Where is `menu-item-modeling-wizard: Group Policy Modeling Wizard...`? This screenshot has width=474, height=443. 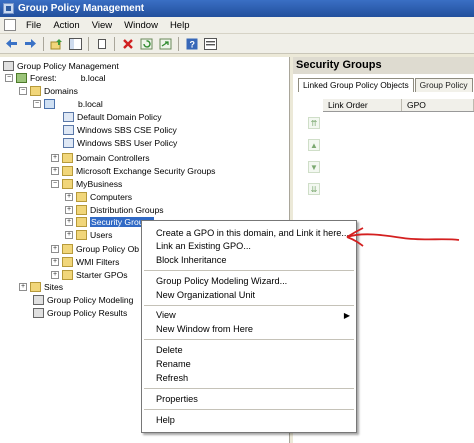 menu-item-modeling-wizard: Group Policy Modeling Wizard... is located at coordinates (249, 281).